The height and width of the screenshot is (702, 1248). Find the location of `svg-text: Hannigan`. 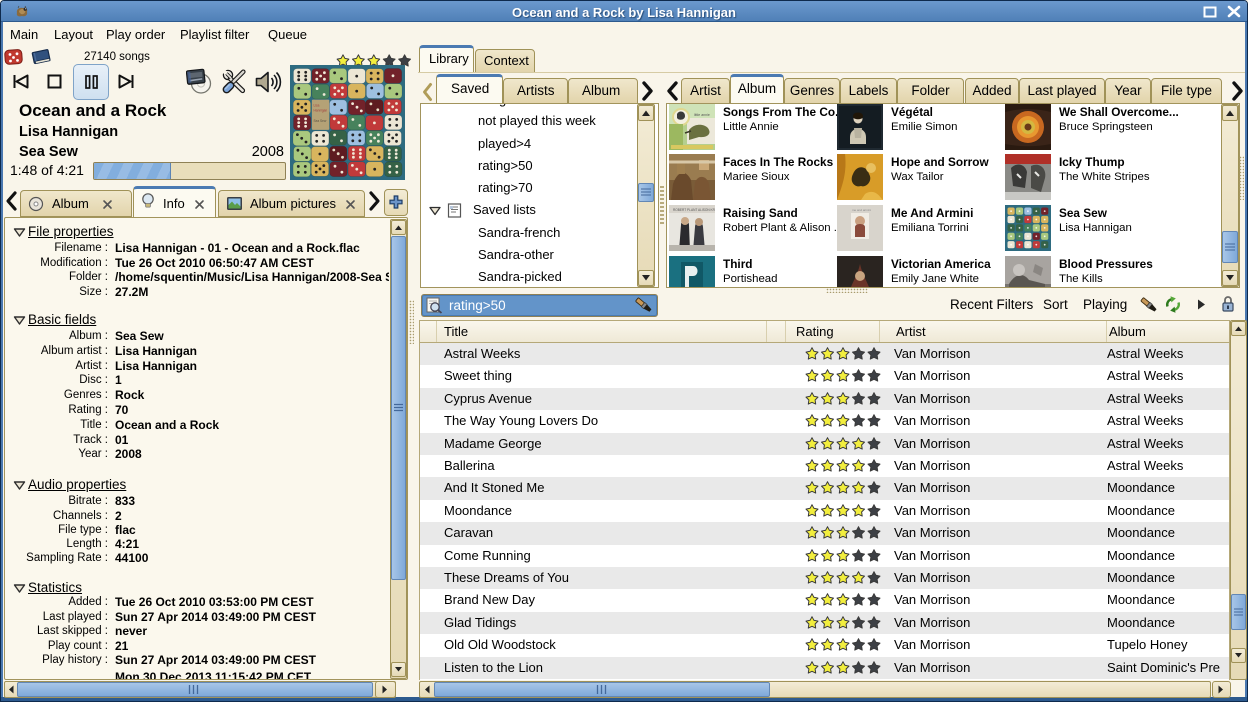

svg-text: Hannigan is located at coordinates (321, 111).